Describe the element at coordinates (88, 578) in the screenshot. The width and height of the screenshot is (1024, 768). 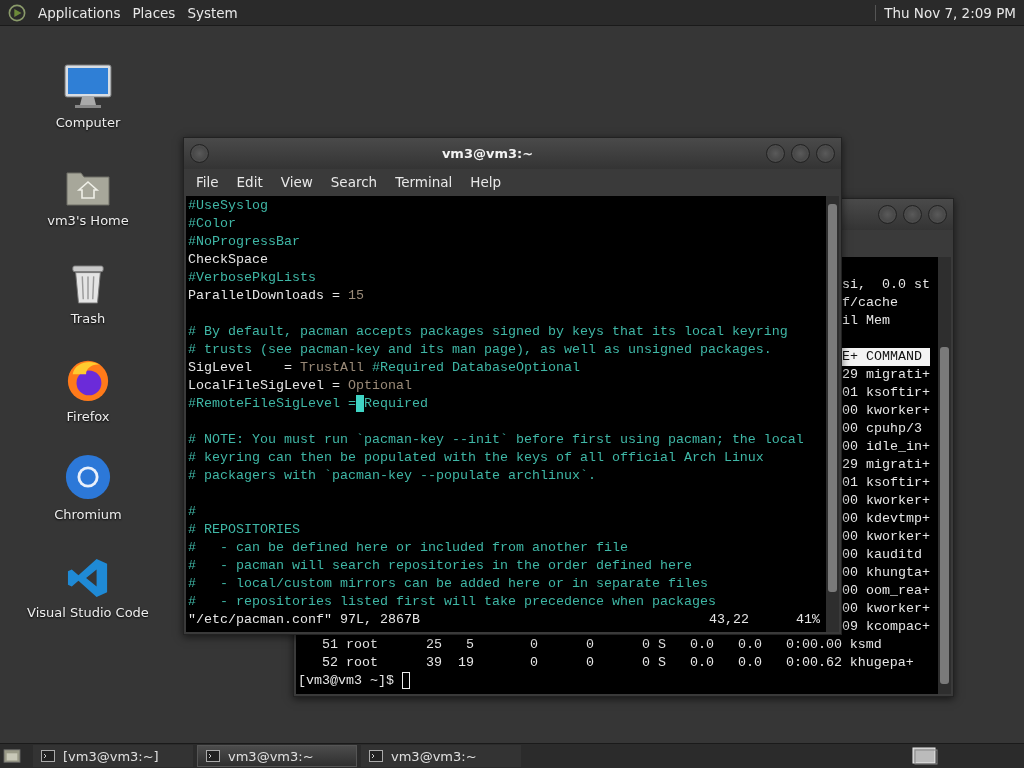
I see `ribbon-icon` at that location.